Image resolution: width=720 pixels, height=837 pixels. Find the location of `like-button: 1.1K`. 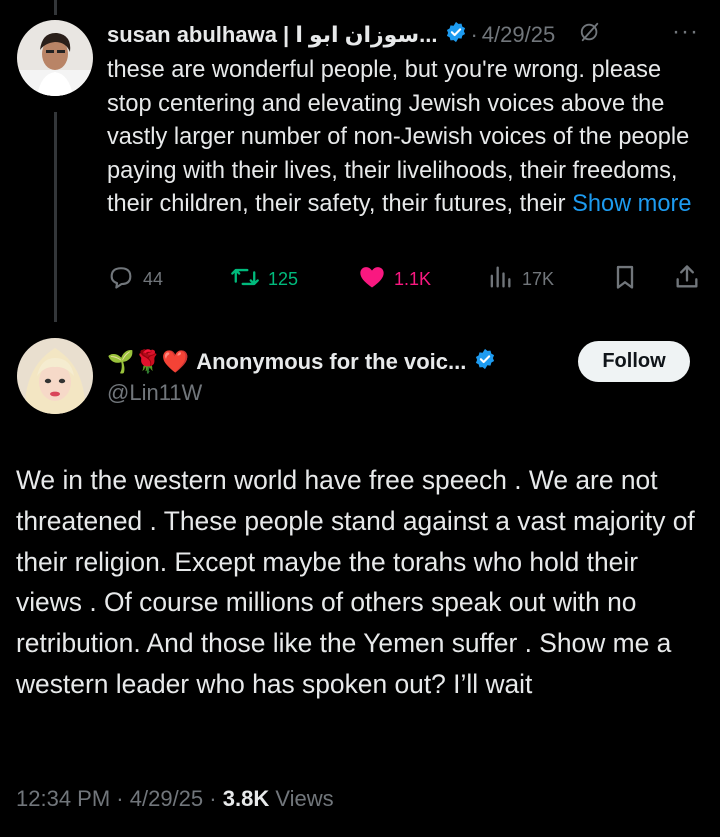

like-button: 1.1K is located at coordinates (394, 279).